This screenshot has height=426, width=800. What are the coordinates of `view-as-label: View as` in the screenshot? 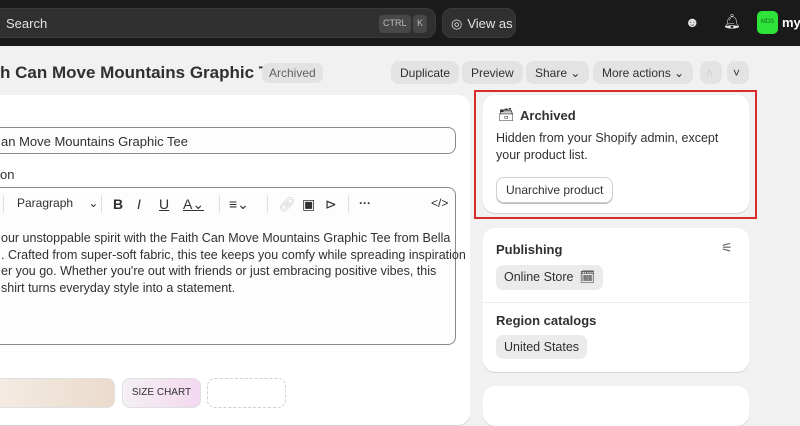 It's located at (490, 23).